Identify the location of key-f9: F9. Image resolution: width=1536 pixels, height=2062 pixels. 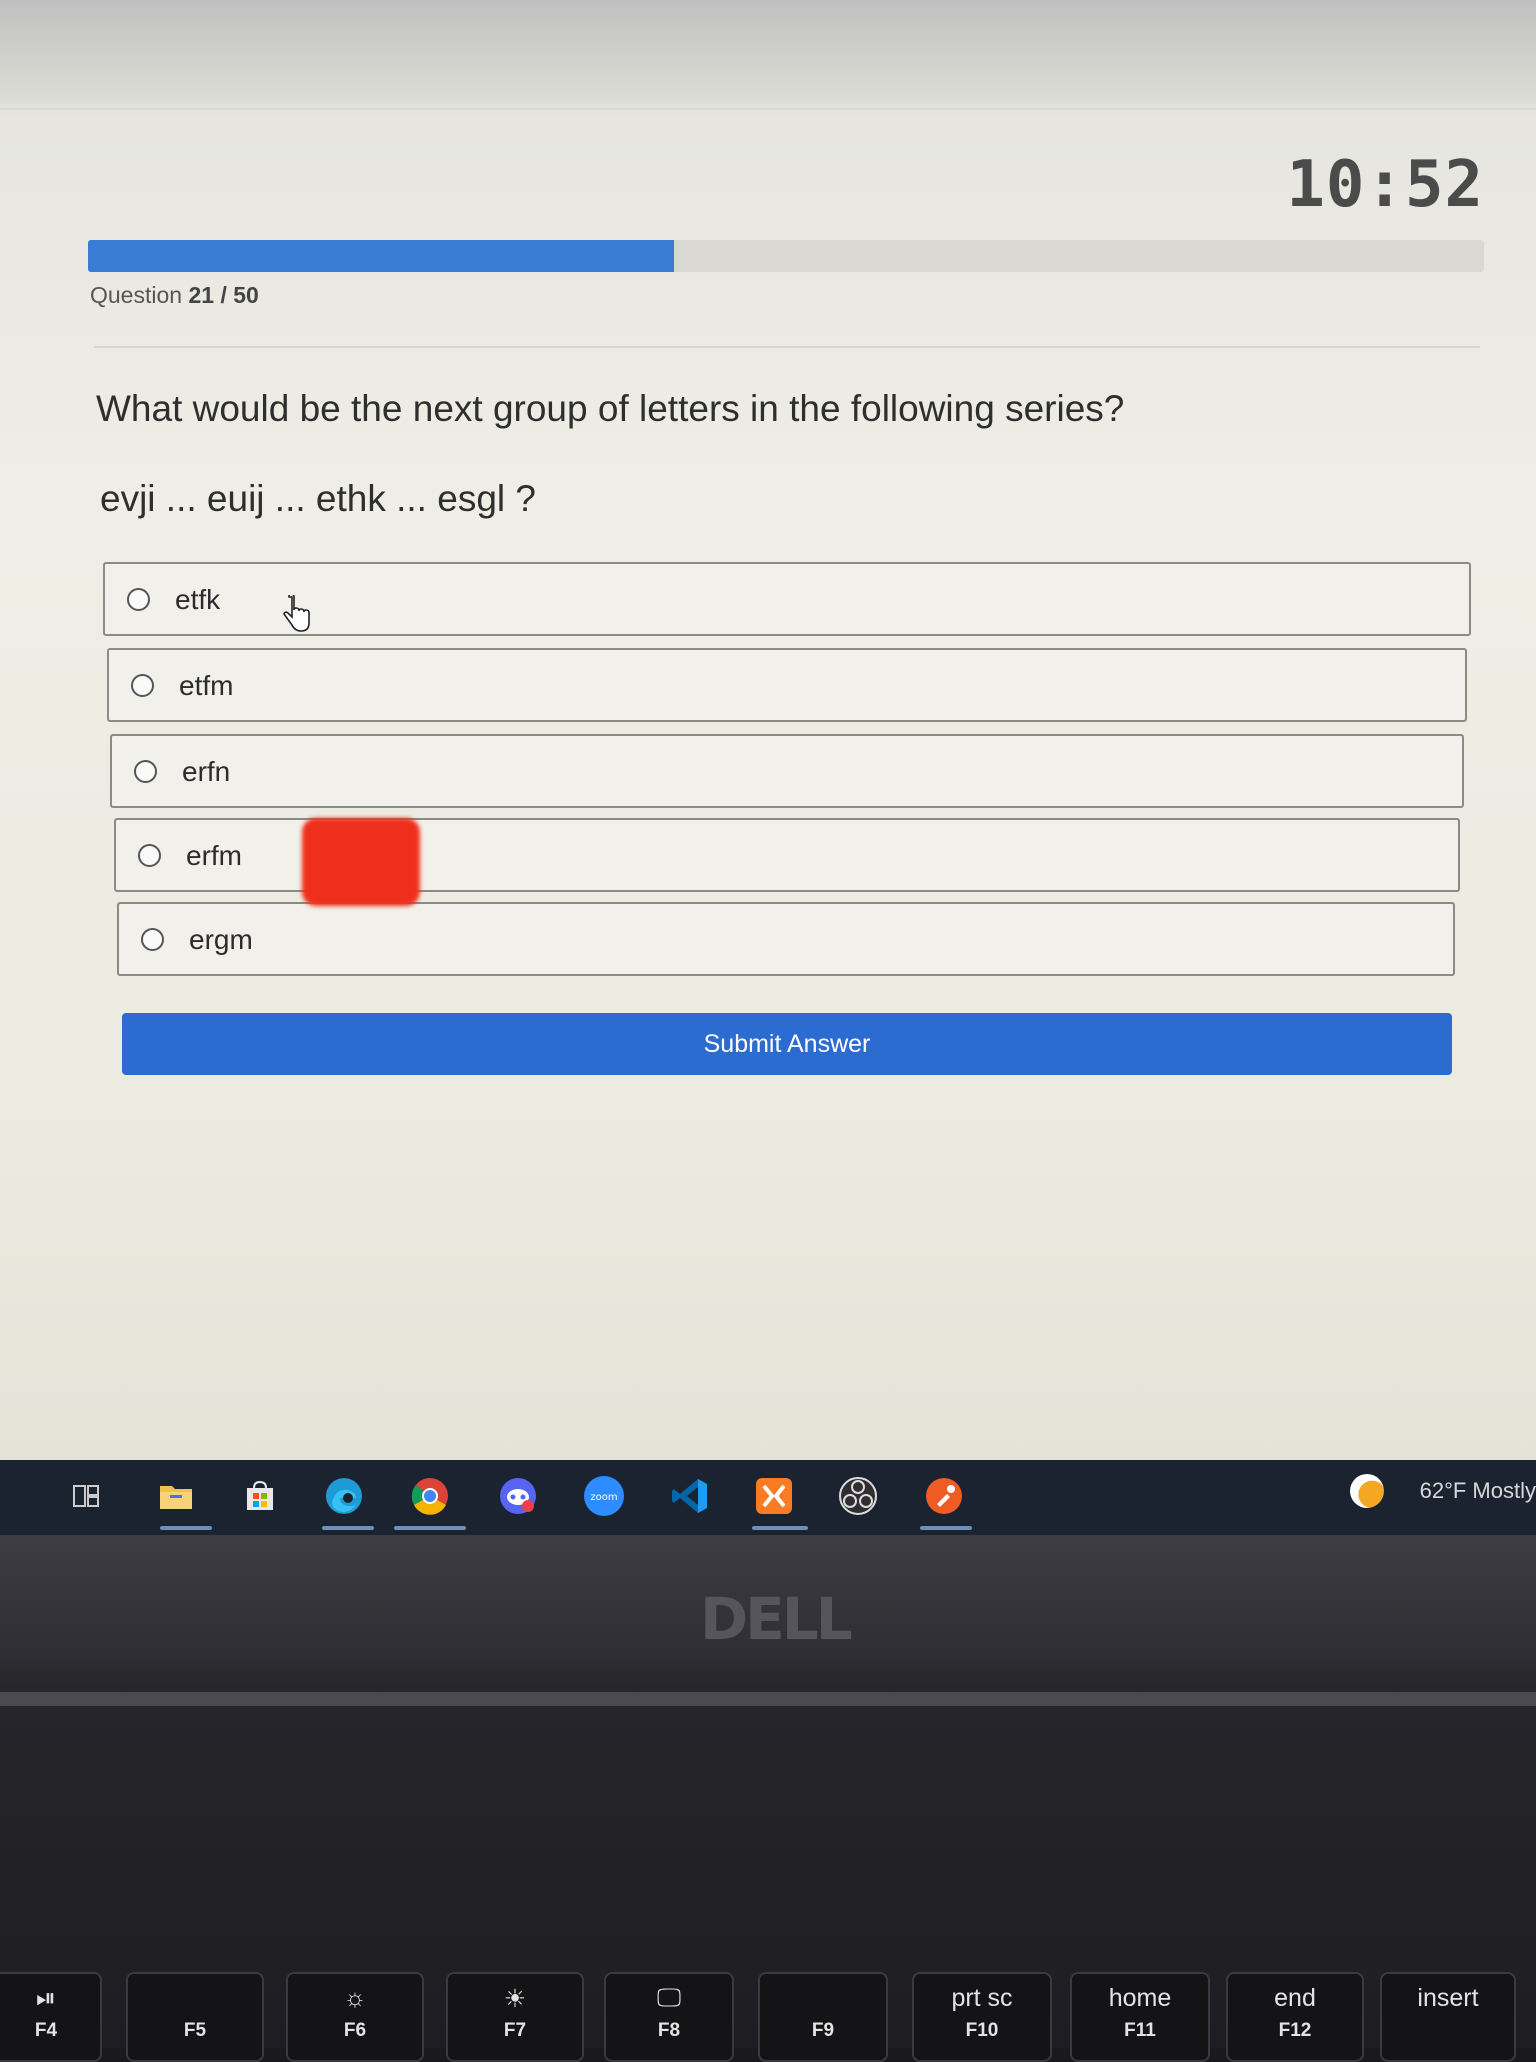
(823, 2017).